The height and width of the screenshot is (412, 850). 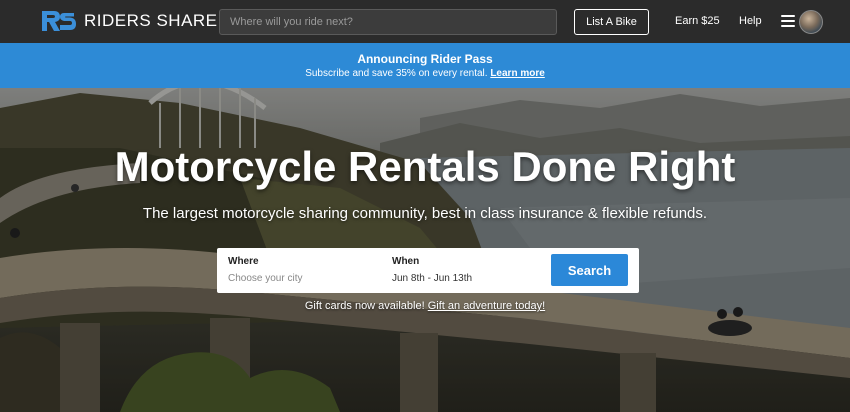 I want to click on where-input: Choose your city, so click(x=265, y=278).